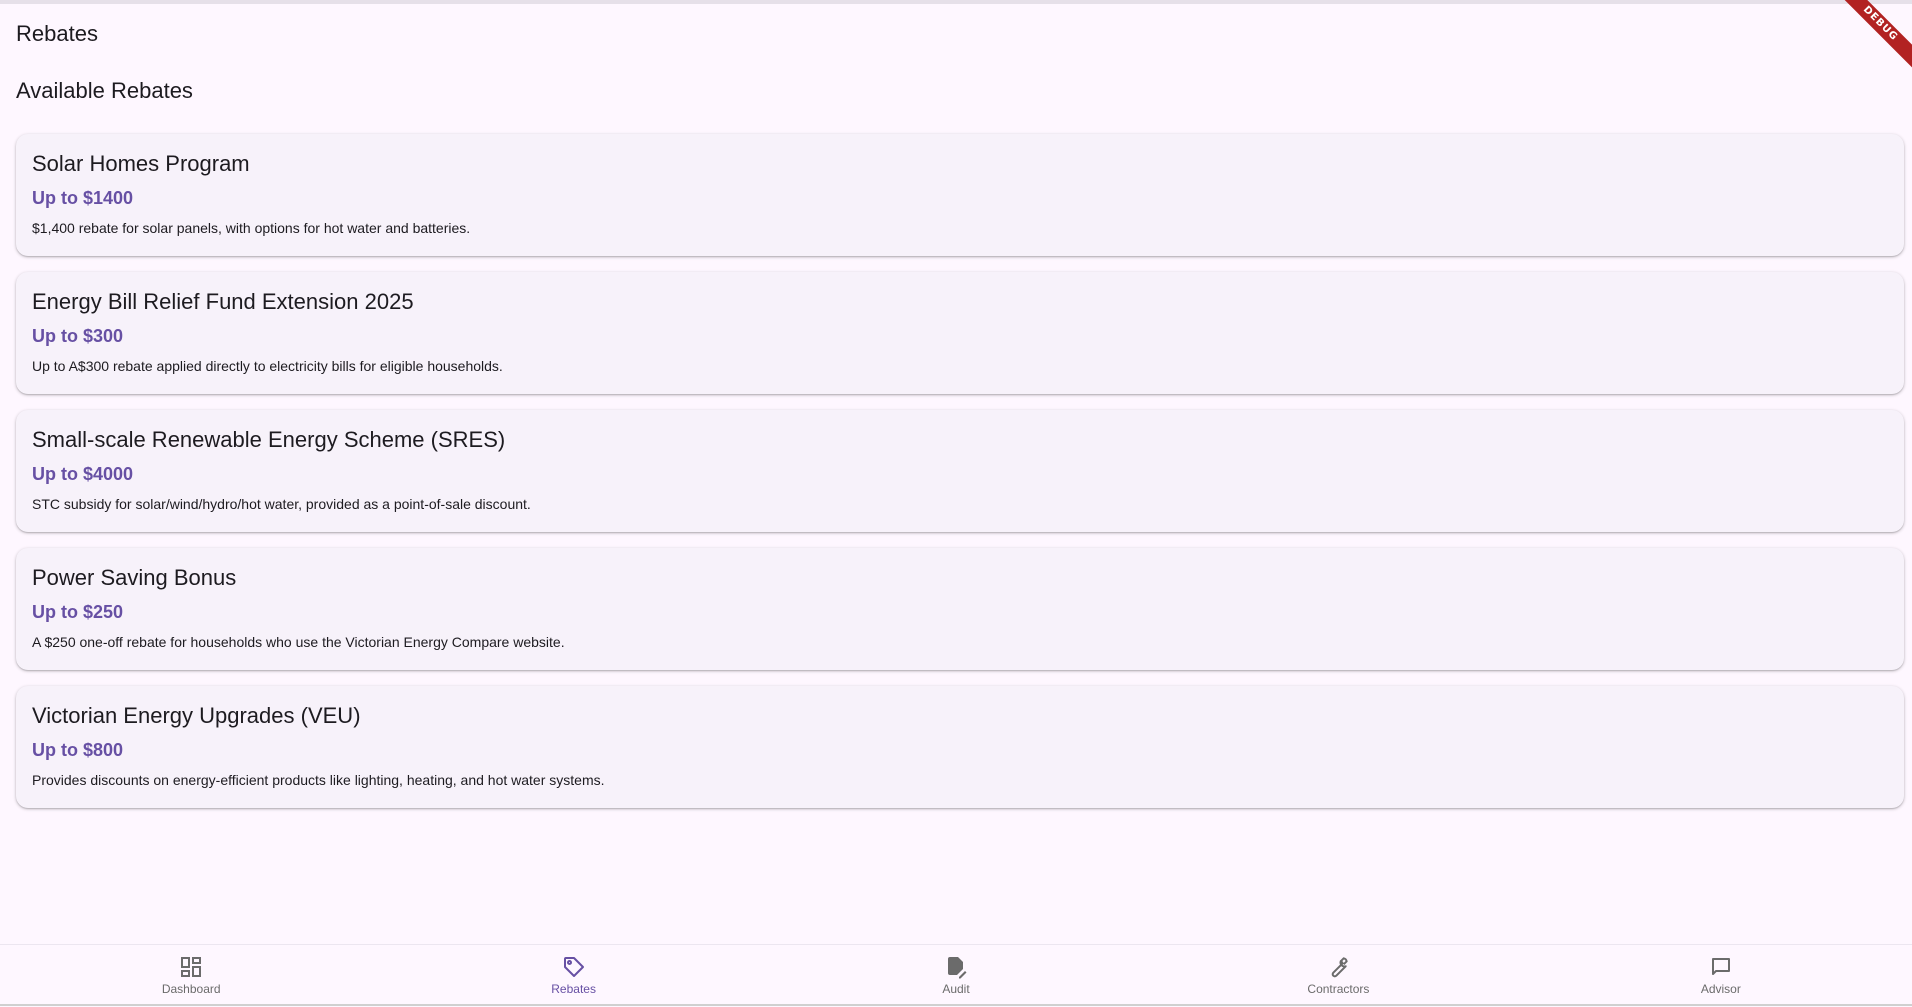 The image size is (1912, 1007). I want to click on rebate-amount: Up to $300, so click(78, 336).